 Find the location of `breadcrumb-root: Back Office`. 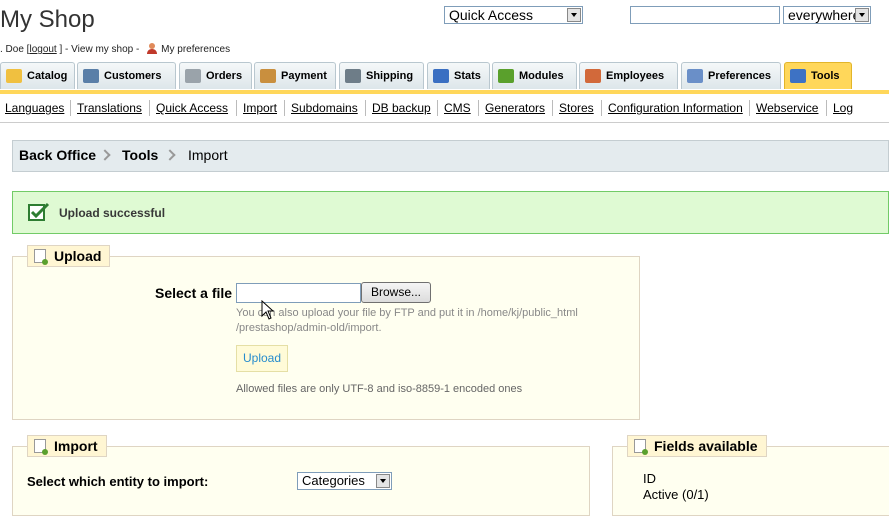

breadcrumb-root: Back Office is located at coordinates (57, 155).